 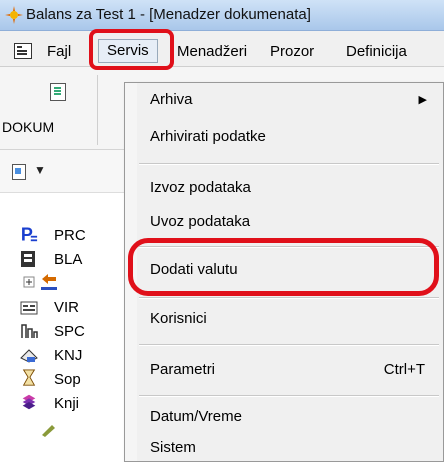 I want to click on window-title: Balans za Test 1 - [Menadzer dokumenata], so click(x=168, y=14).